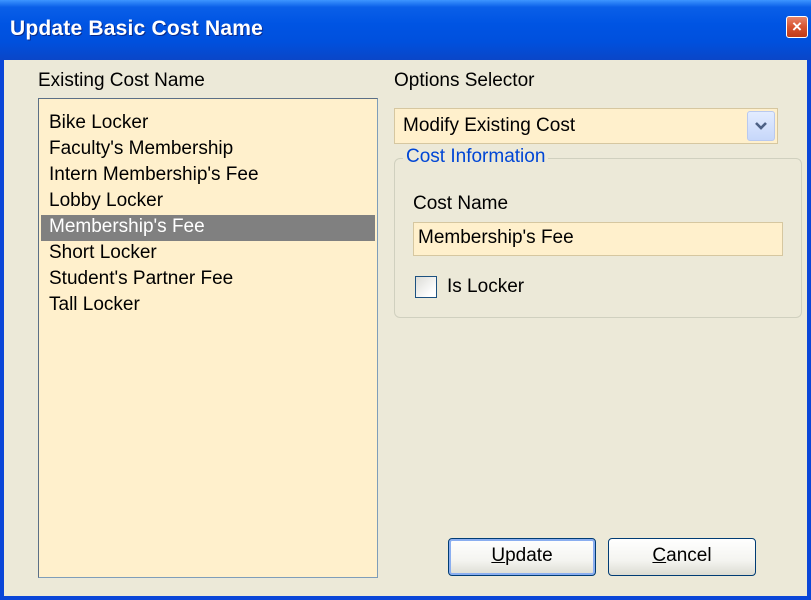 The height and width of the screenshot is (600, 811). Describe the element at coordinates (461, 203) in the screenshot. I see `cost-name-label: Cost Name` at that location.